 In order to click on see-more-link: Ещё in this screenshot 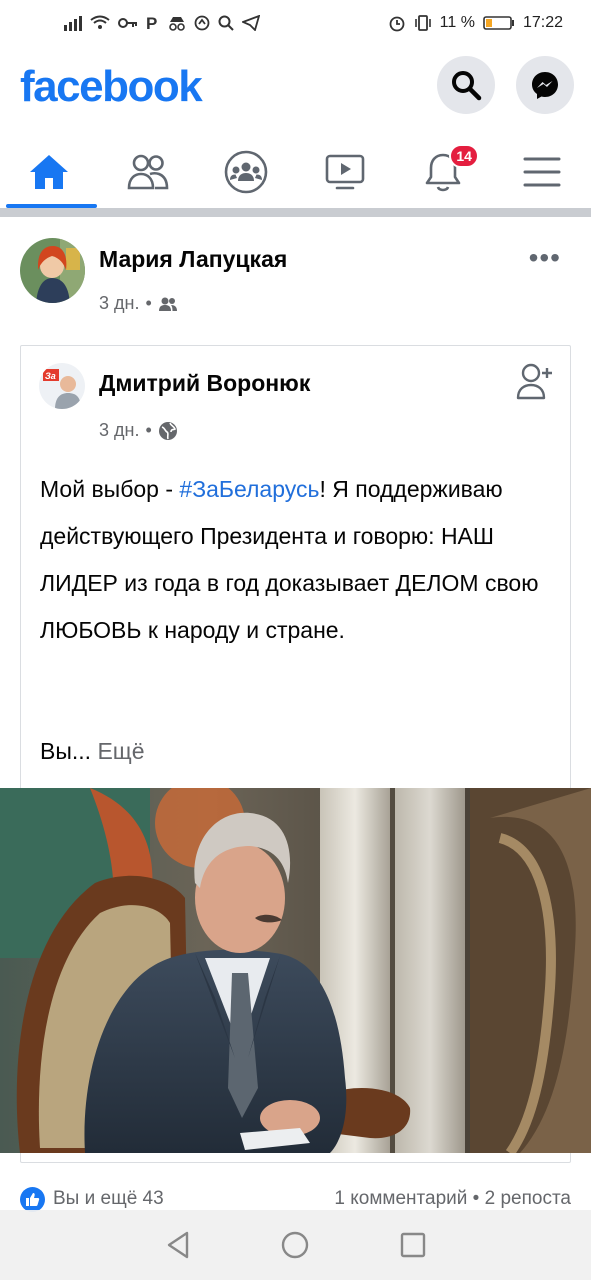, I will do `click(120, 751)`.